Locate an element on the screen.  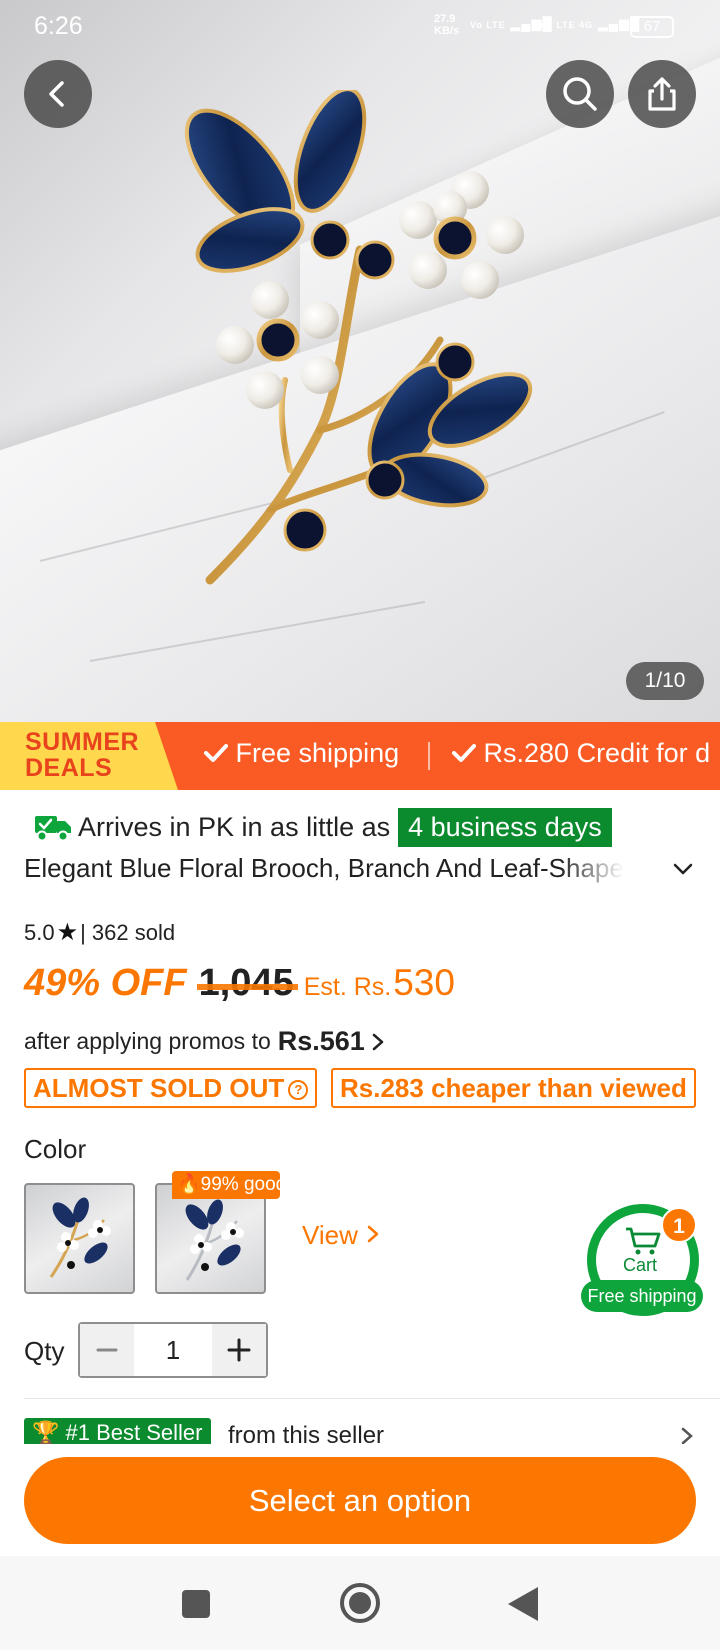
battery-icon: 67 is located at coordinates (652, 27).